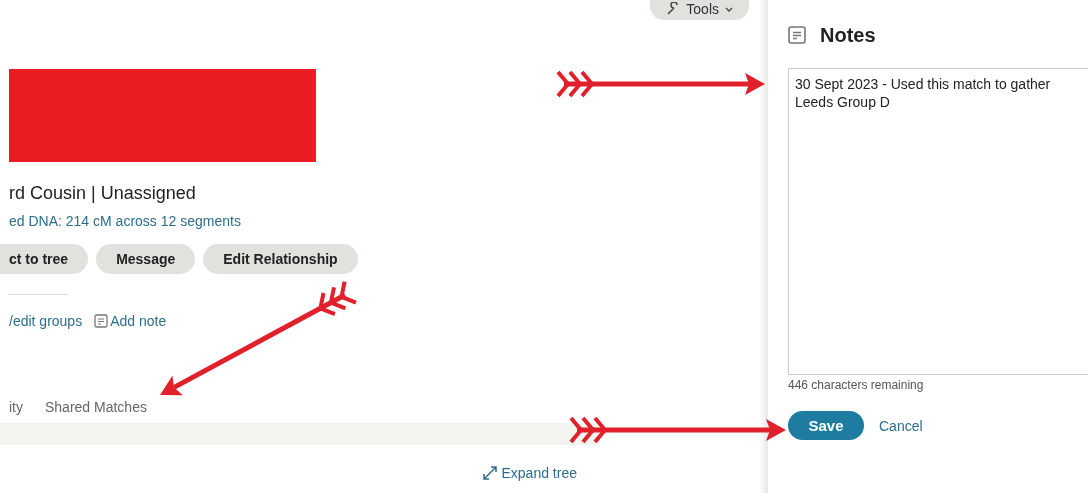 Image resolution: width=1088 pixels, height=493 pixels. Describe the element at coordinates (280, 259) in the screenshot. I see `action-button: Edit Relationship` at that location.